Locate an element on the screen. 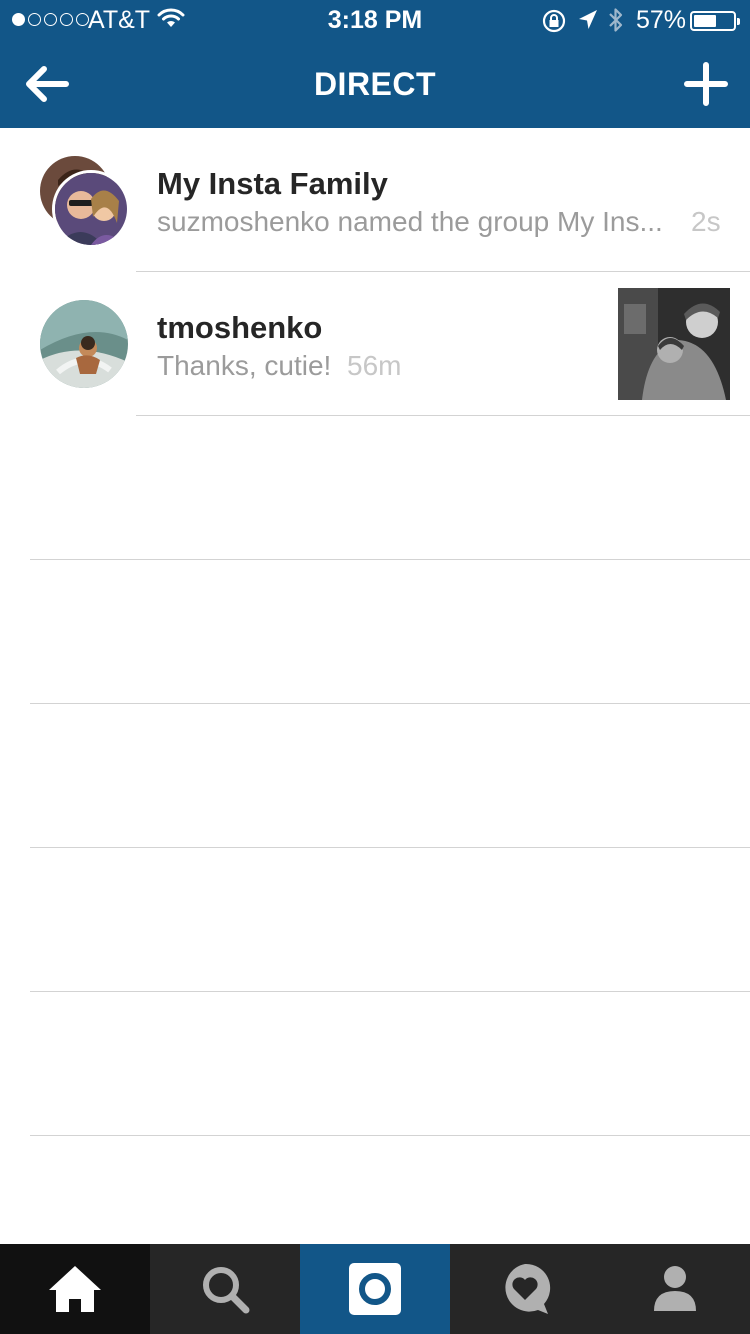  media-thumbnail is located at coordinates (674, 344).